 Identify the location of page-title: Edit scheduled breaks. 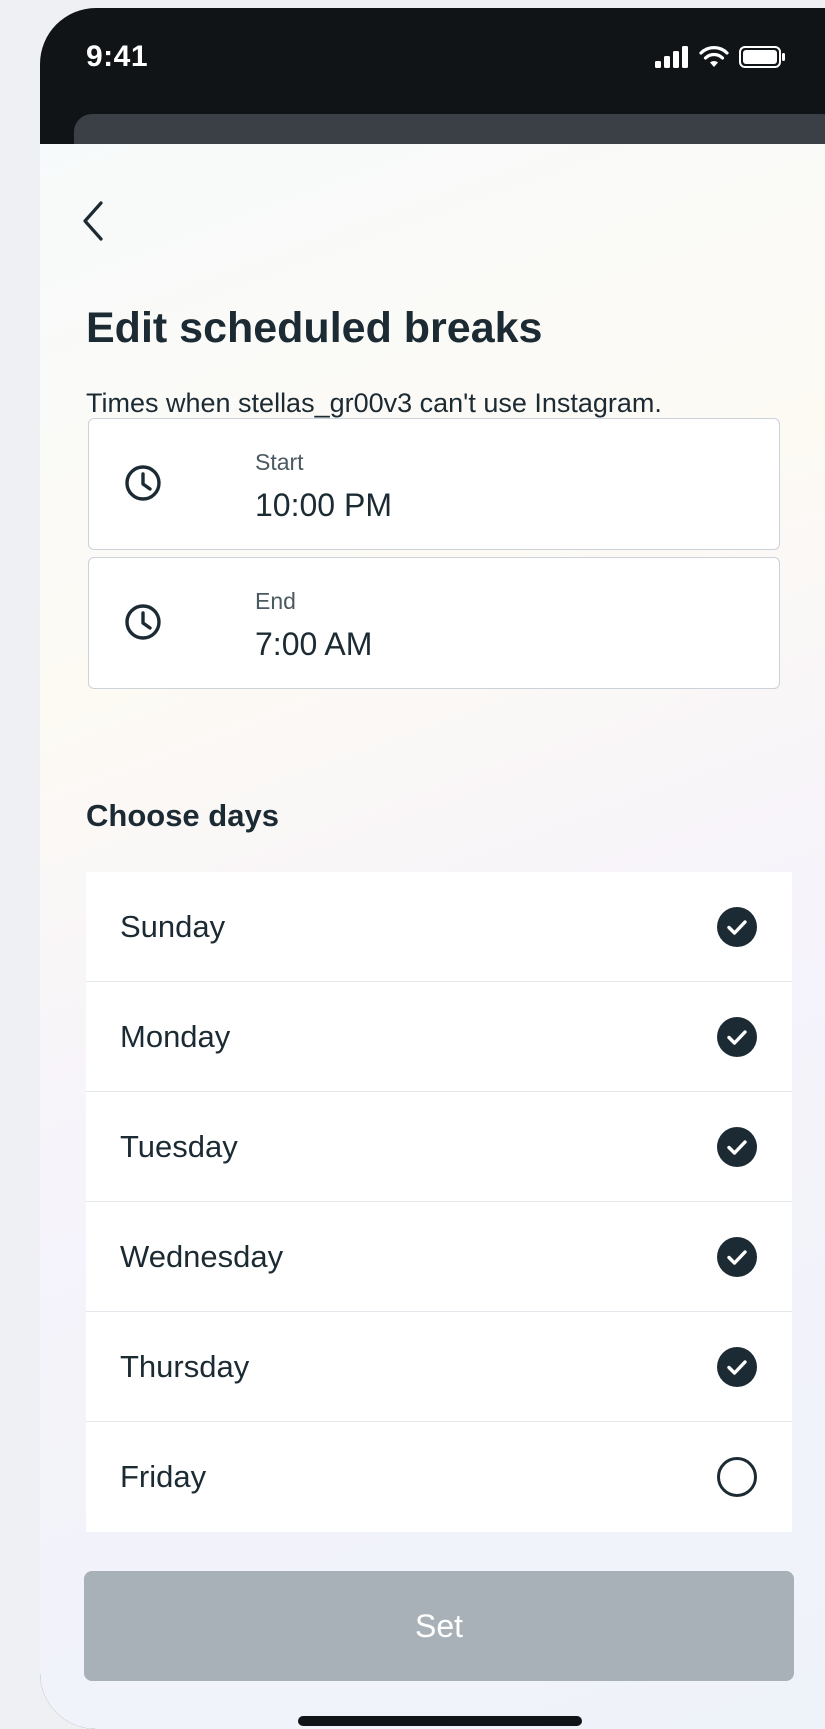
(314, 328).